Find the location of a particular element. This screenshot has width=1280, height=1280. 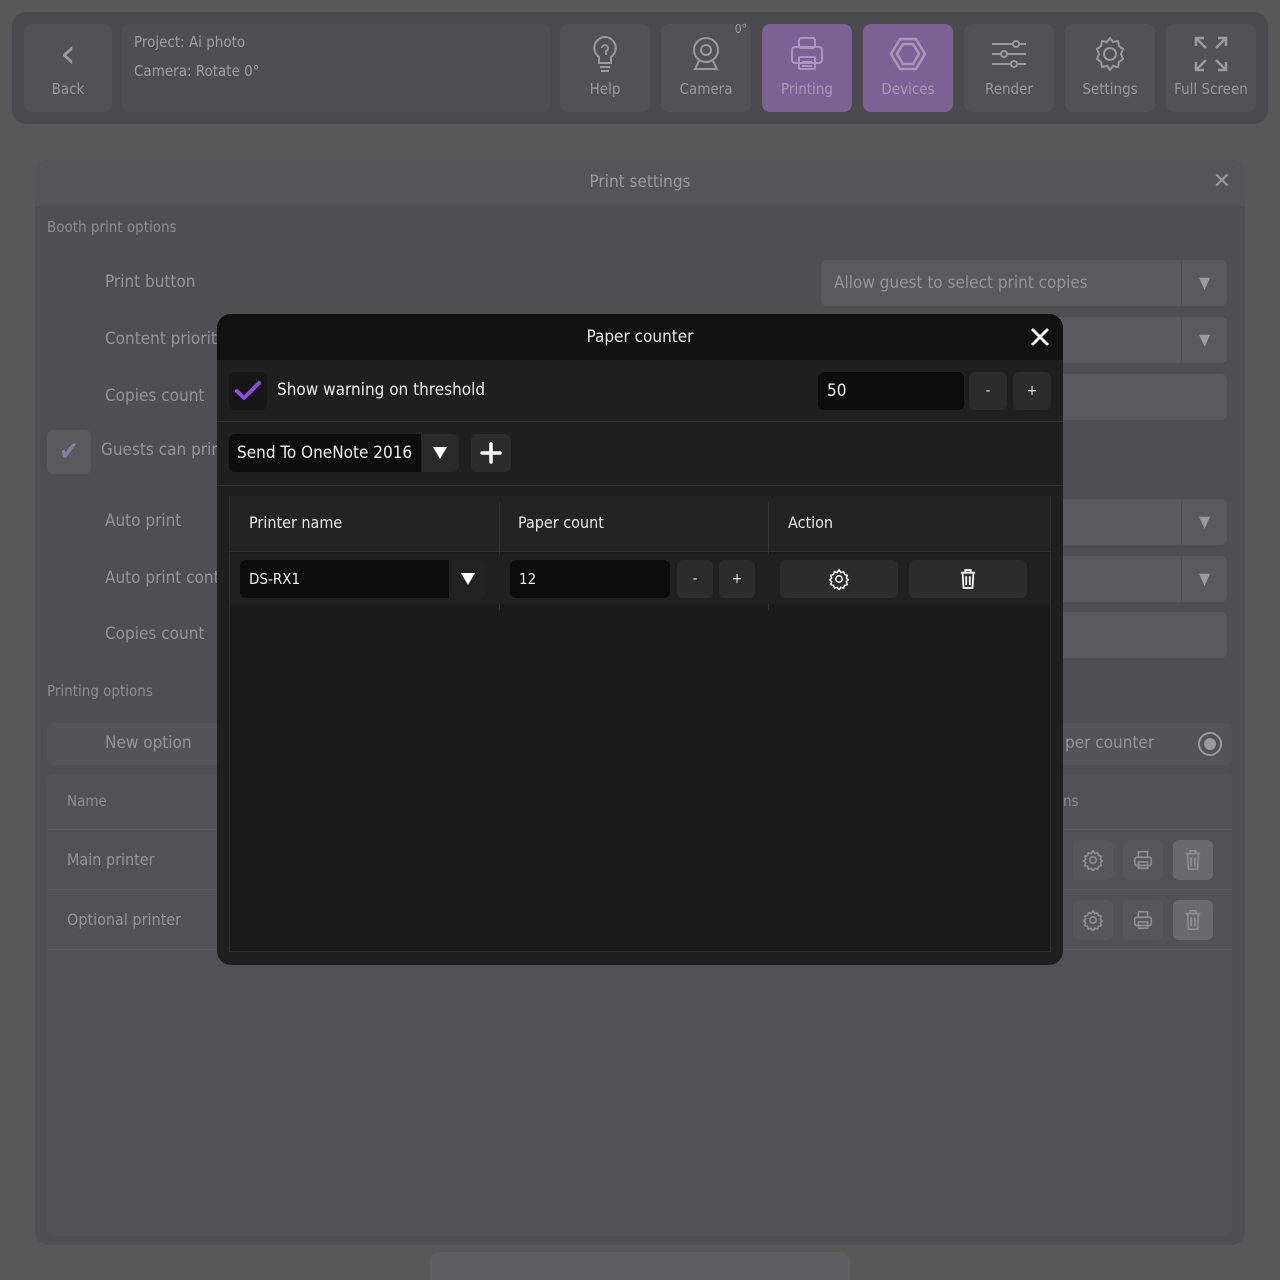

print-settings-title: Print settings is located at coordinates (640, 182).